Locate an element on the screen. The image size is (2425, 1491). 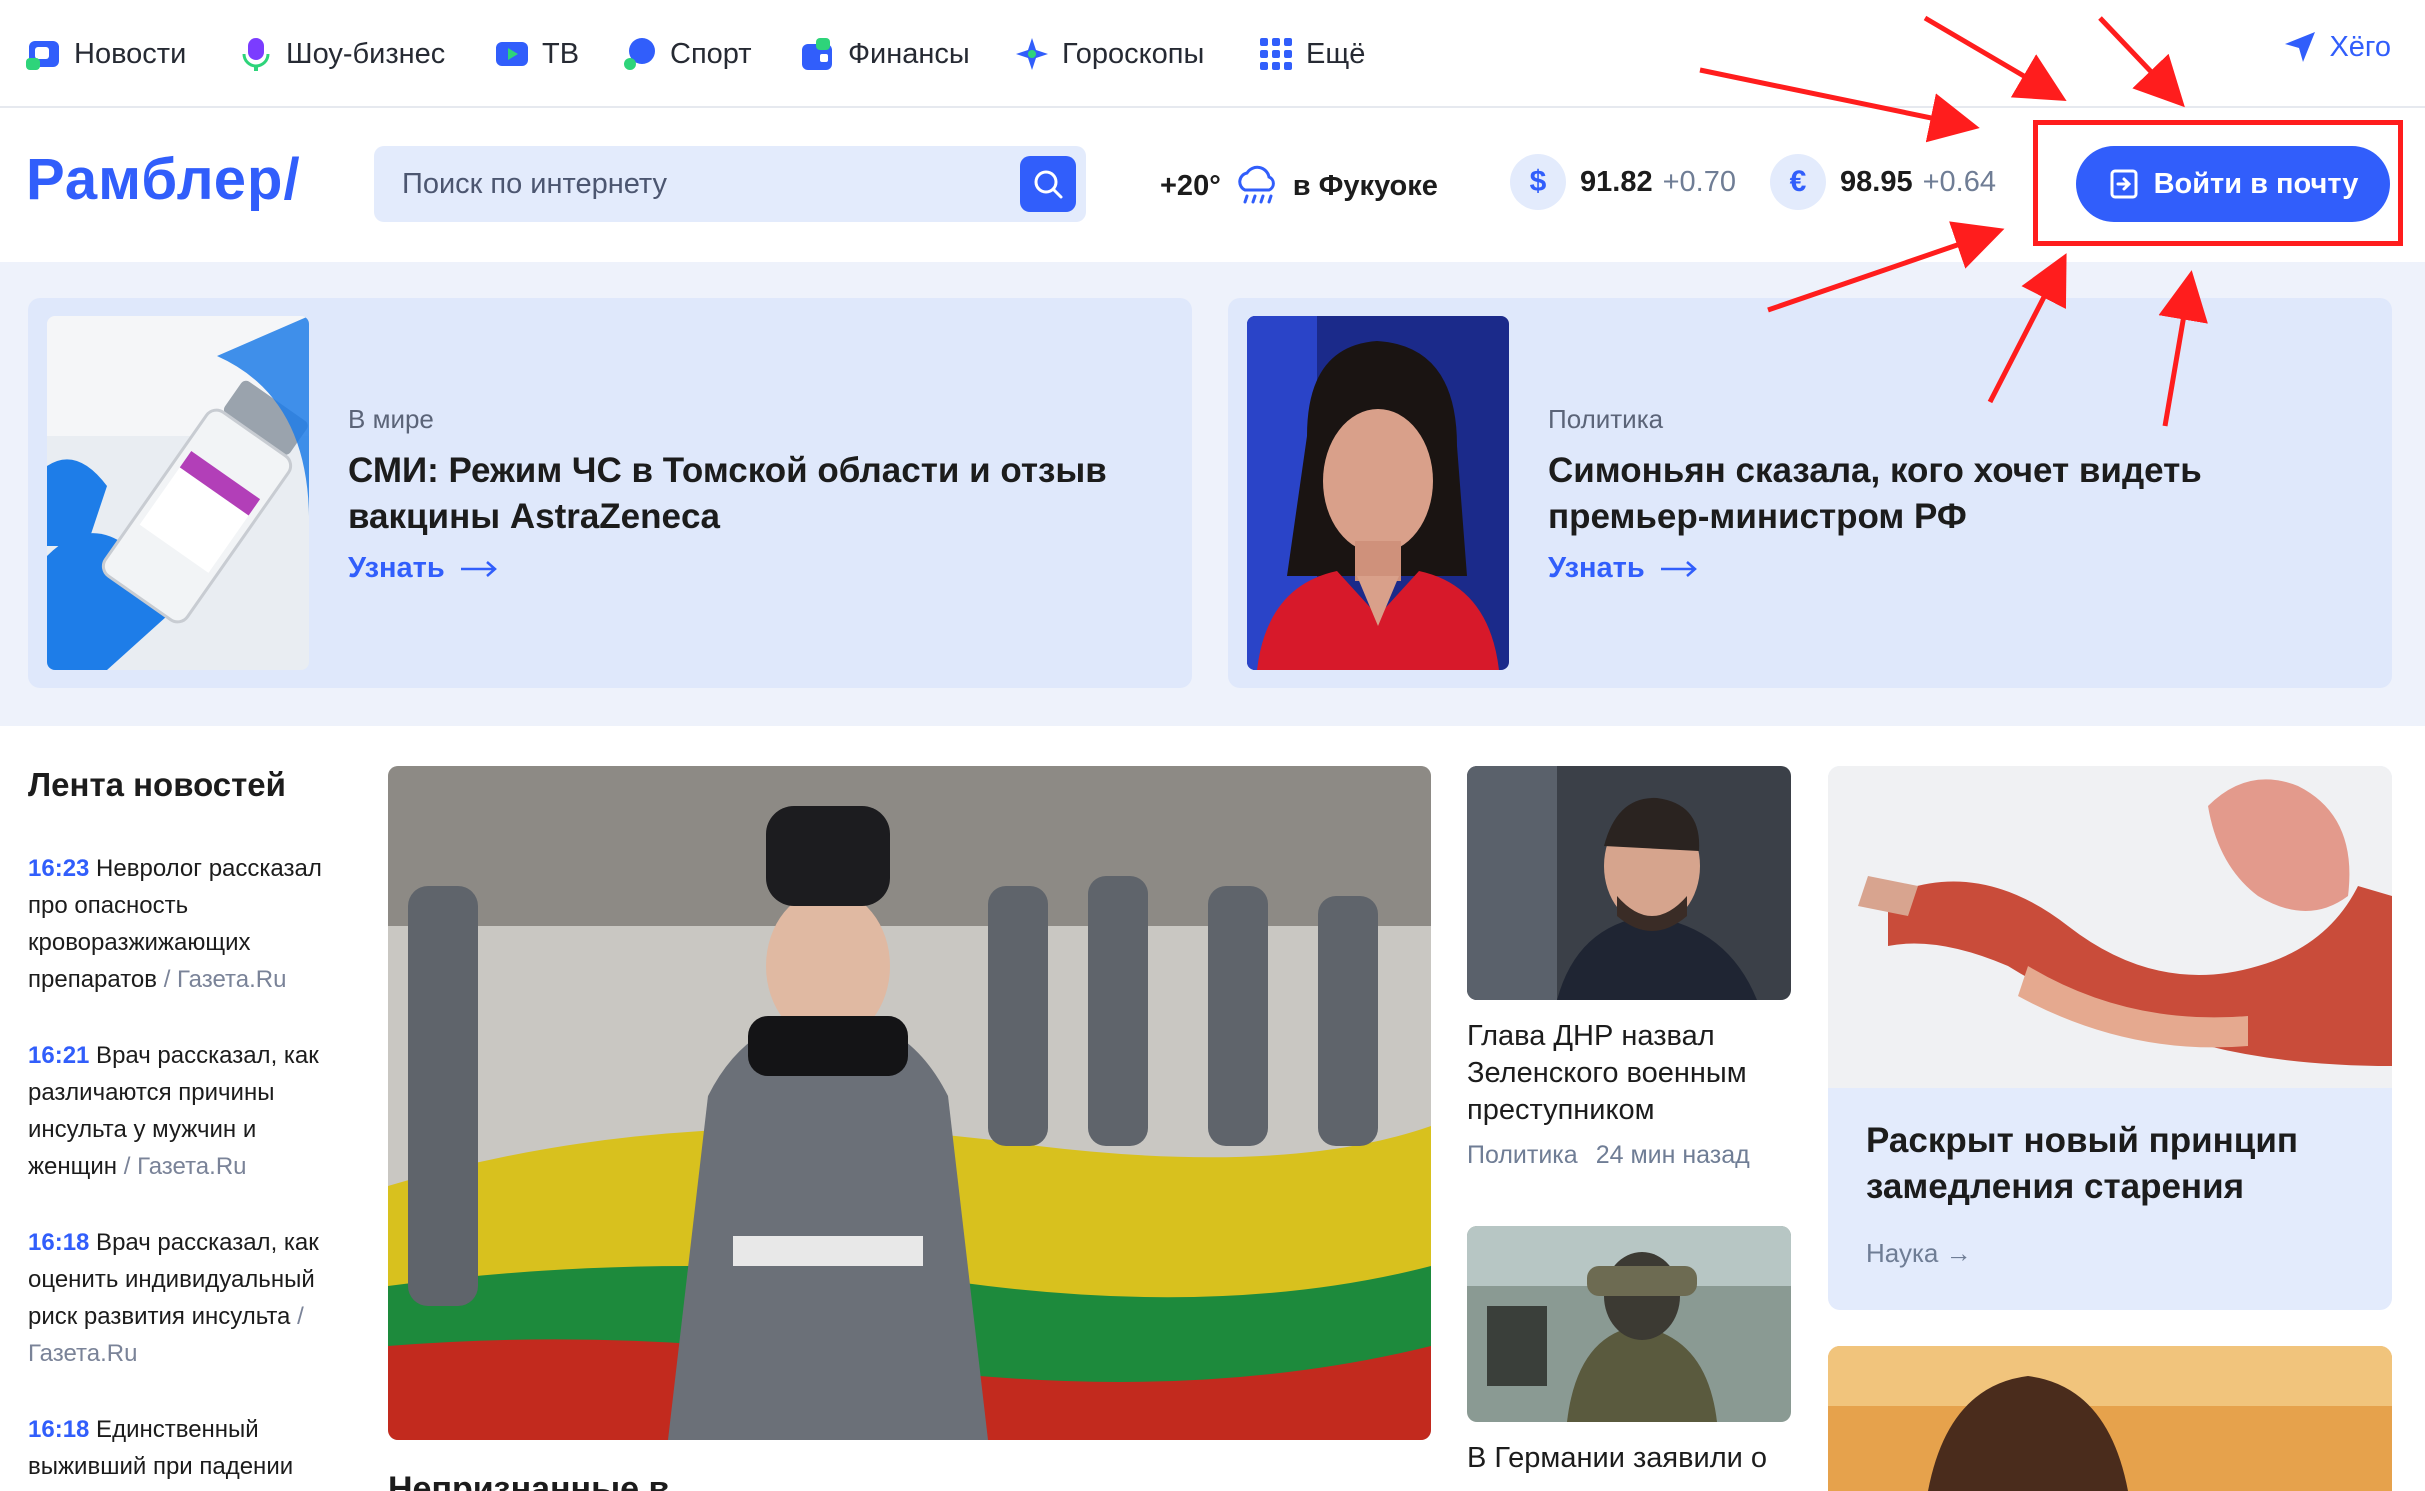
weather-widget: +20° в Фукуоке is located at coordinates (1299, 186).